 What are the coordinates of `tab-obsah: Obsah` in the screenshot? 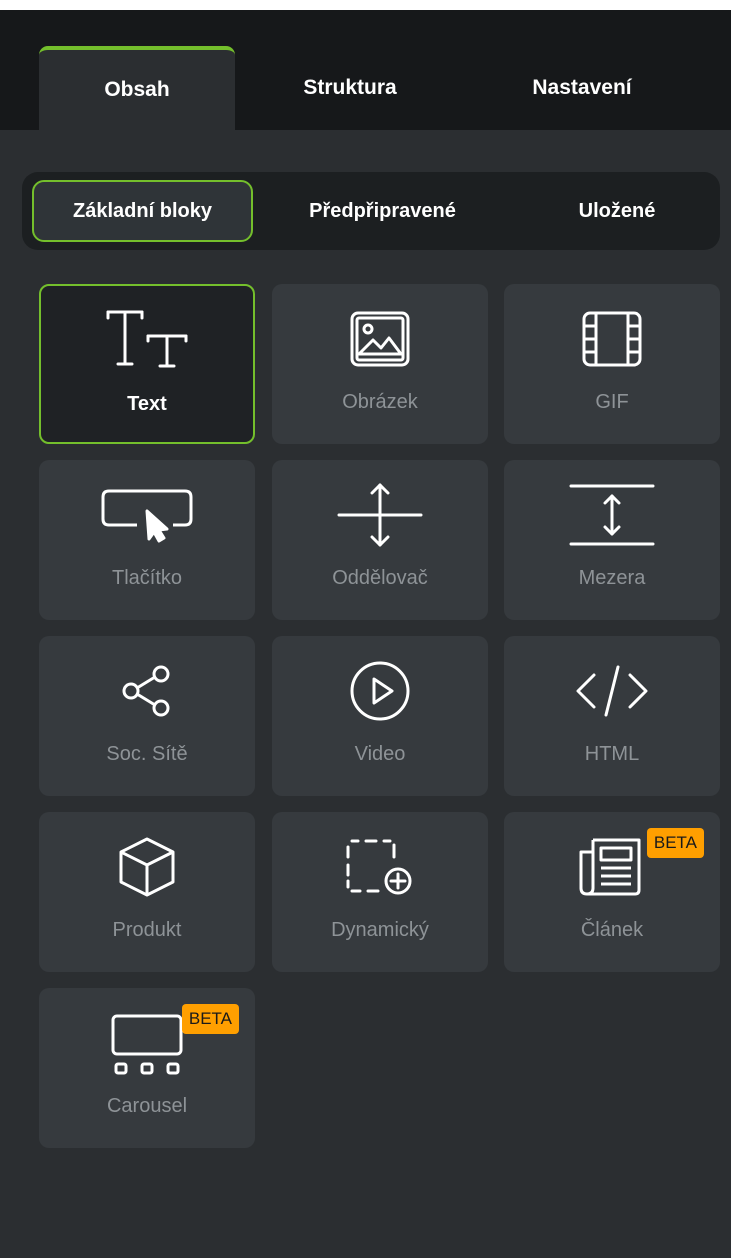 It's located at (137, 88).